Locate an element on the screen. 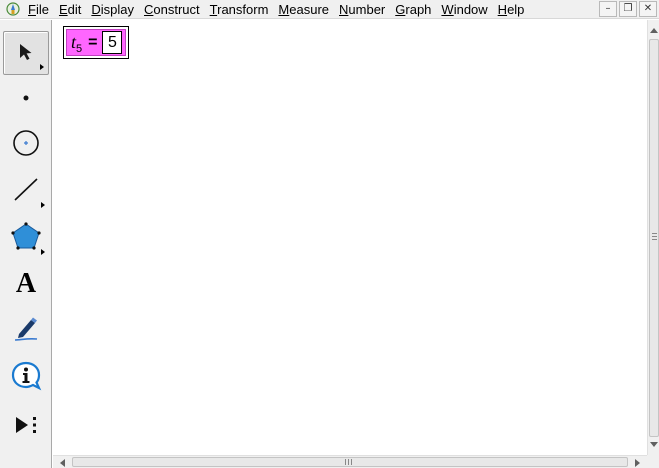 The image size is (659, 468). parameter-object: t5 = 5 is located at coordinates (96, 42).